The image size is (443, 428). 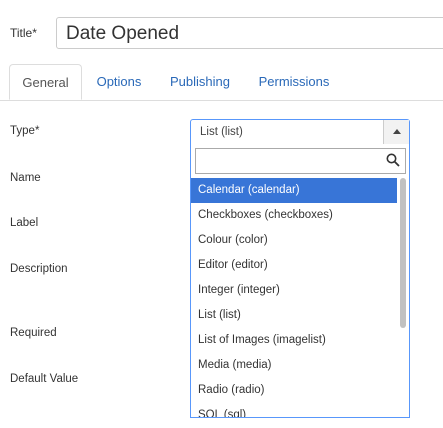 I want to click on option-checkboxes: Checkboxes (checkboxes), so click(x=294, y=215).